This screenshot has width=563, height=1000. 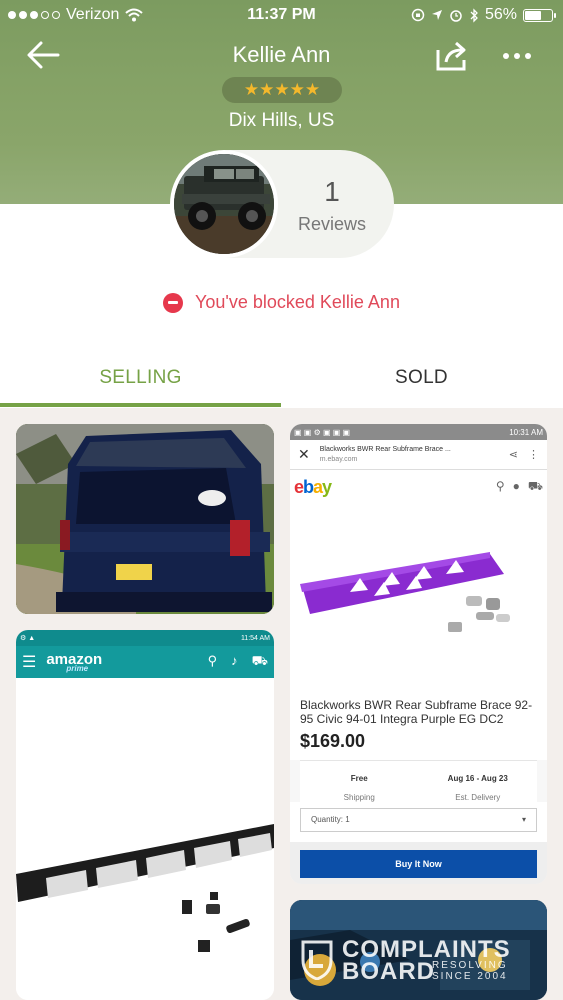 What do you see at coordinates (470, 965) in the screenshot?
I see `watermark-line3: RESOLVING` at bounding box center [470, 965].